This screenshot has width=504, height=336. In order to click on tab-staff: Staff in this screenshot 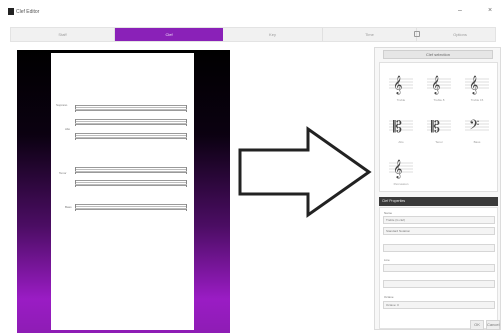, I will do `click(63, 34)`.